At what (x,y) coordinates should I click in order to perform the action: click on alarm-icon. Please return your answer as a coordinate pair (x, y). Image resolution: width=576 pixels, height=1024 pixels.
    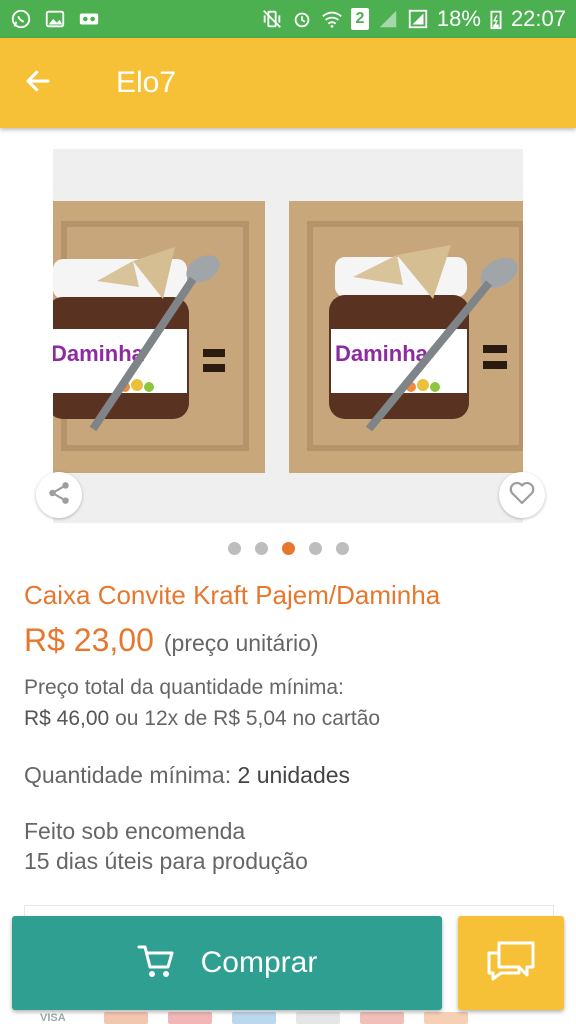
    Looking at the image, I should click on (302, 19).